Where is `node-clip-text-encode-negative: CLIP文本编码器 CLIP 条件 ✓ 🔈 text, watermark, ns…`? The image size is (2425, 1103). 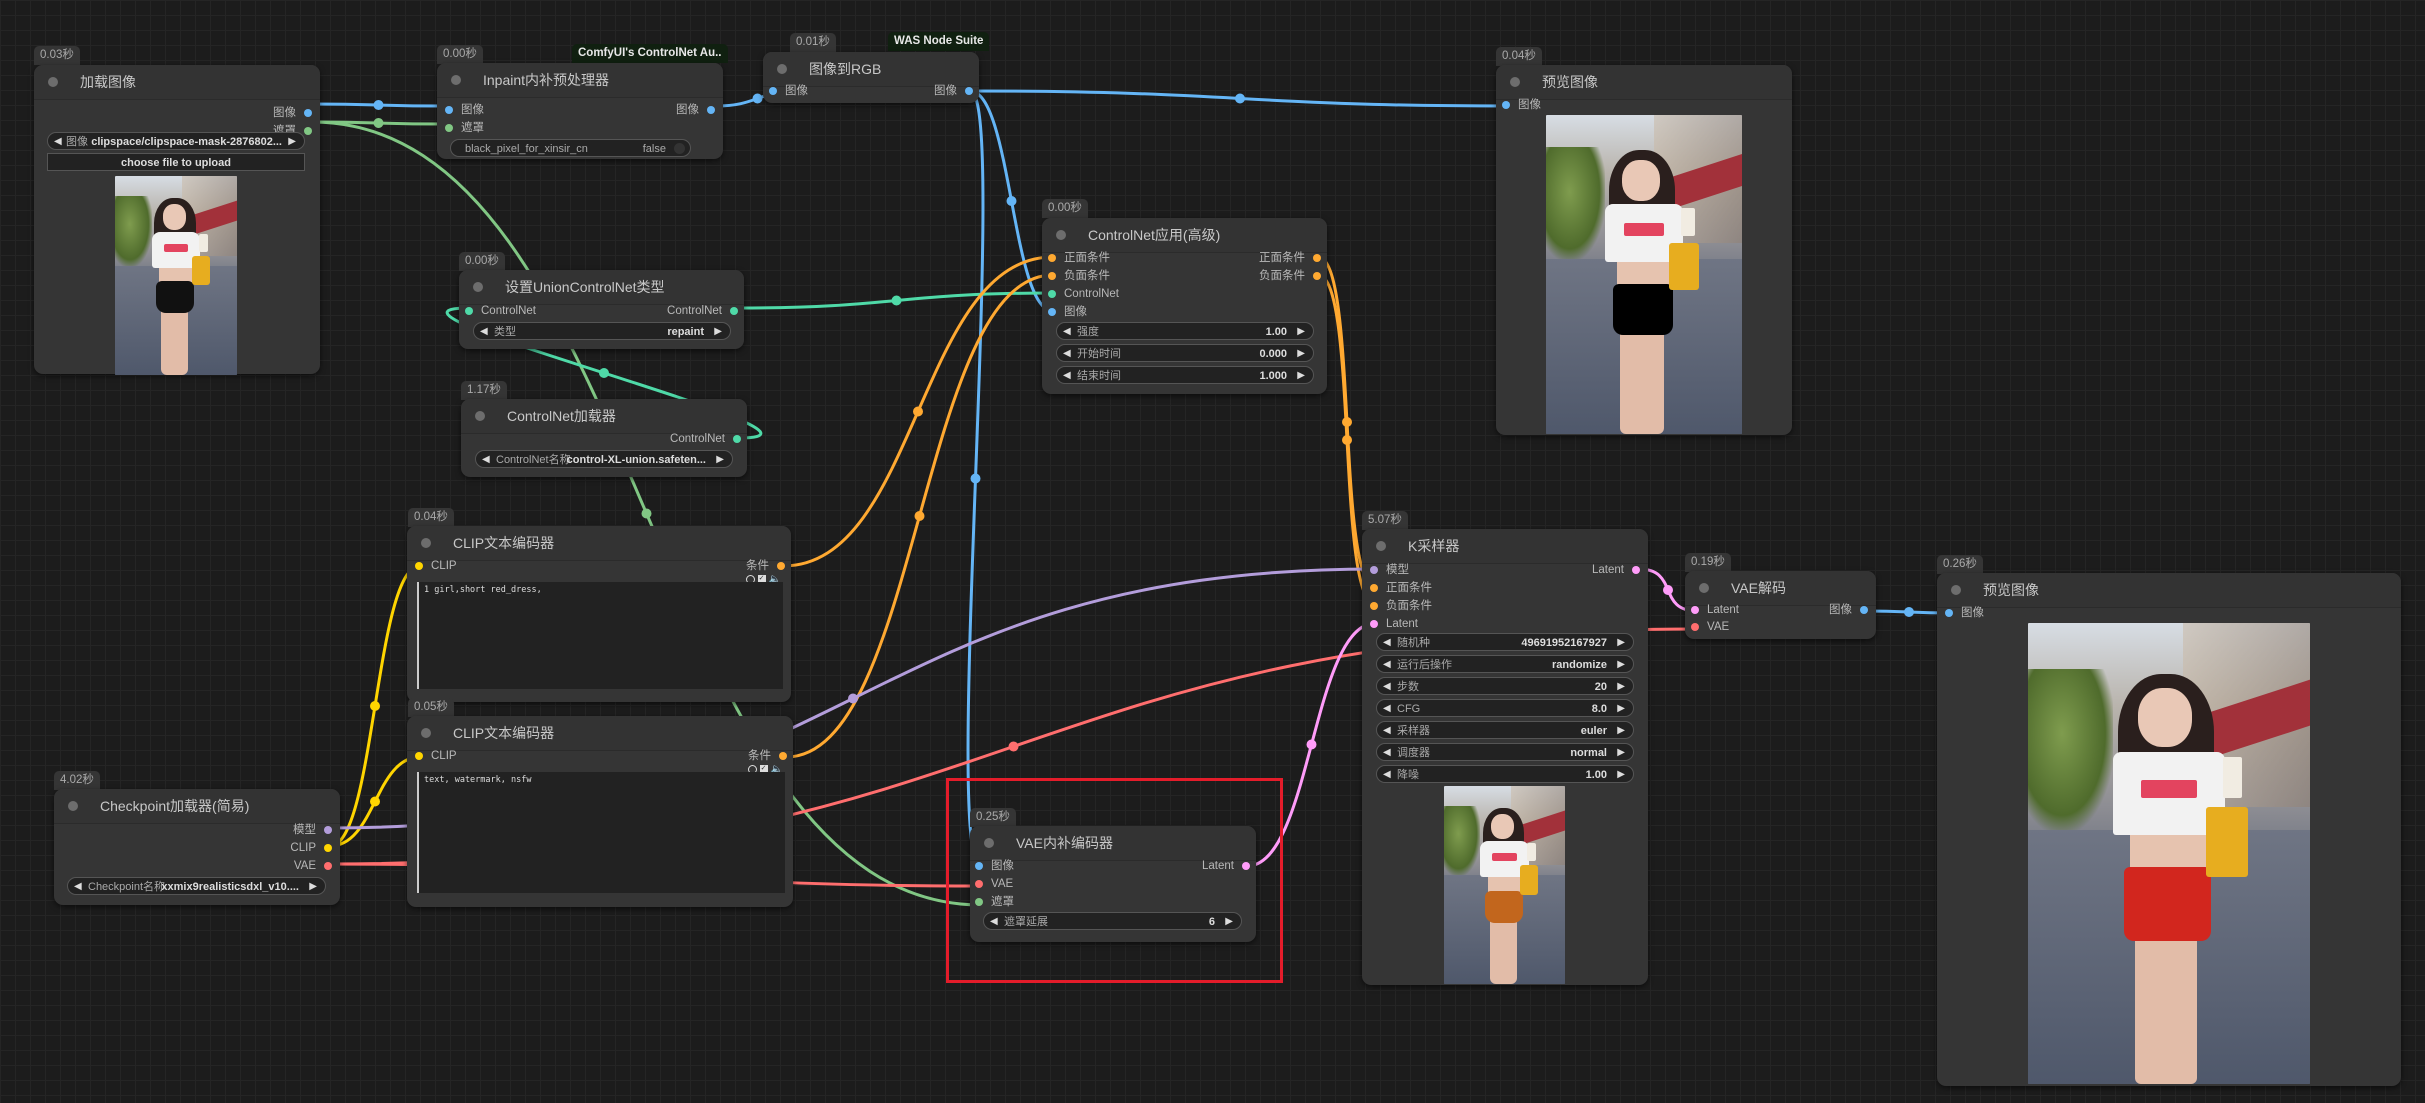
node-clip-text-encode-negative: CLIP文本编码器 CLIP 条件 ✓ 🔈 text, watermark, ns… is located at coordinates (600, 811).